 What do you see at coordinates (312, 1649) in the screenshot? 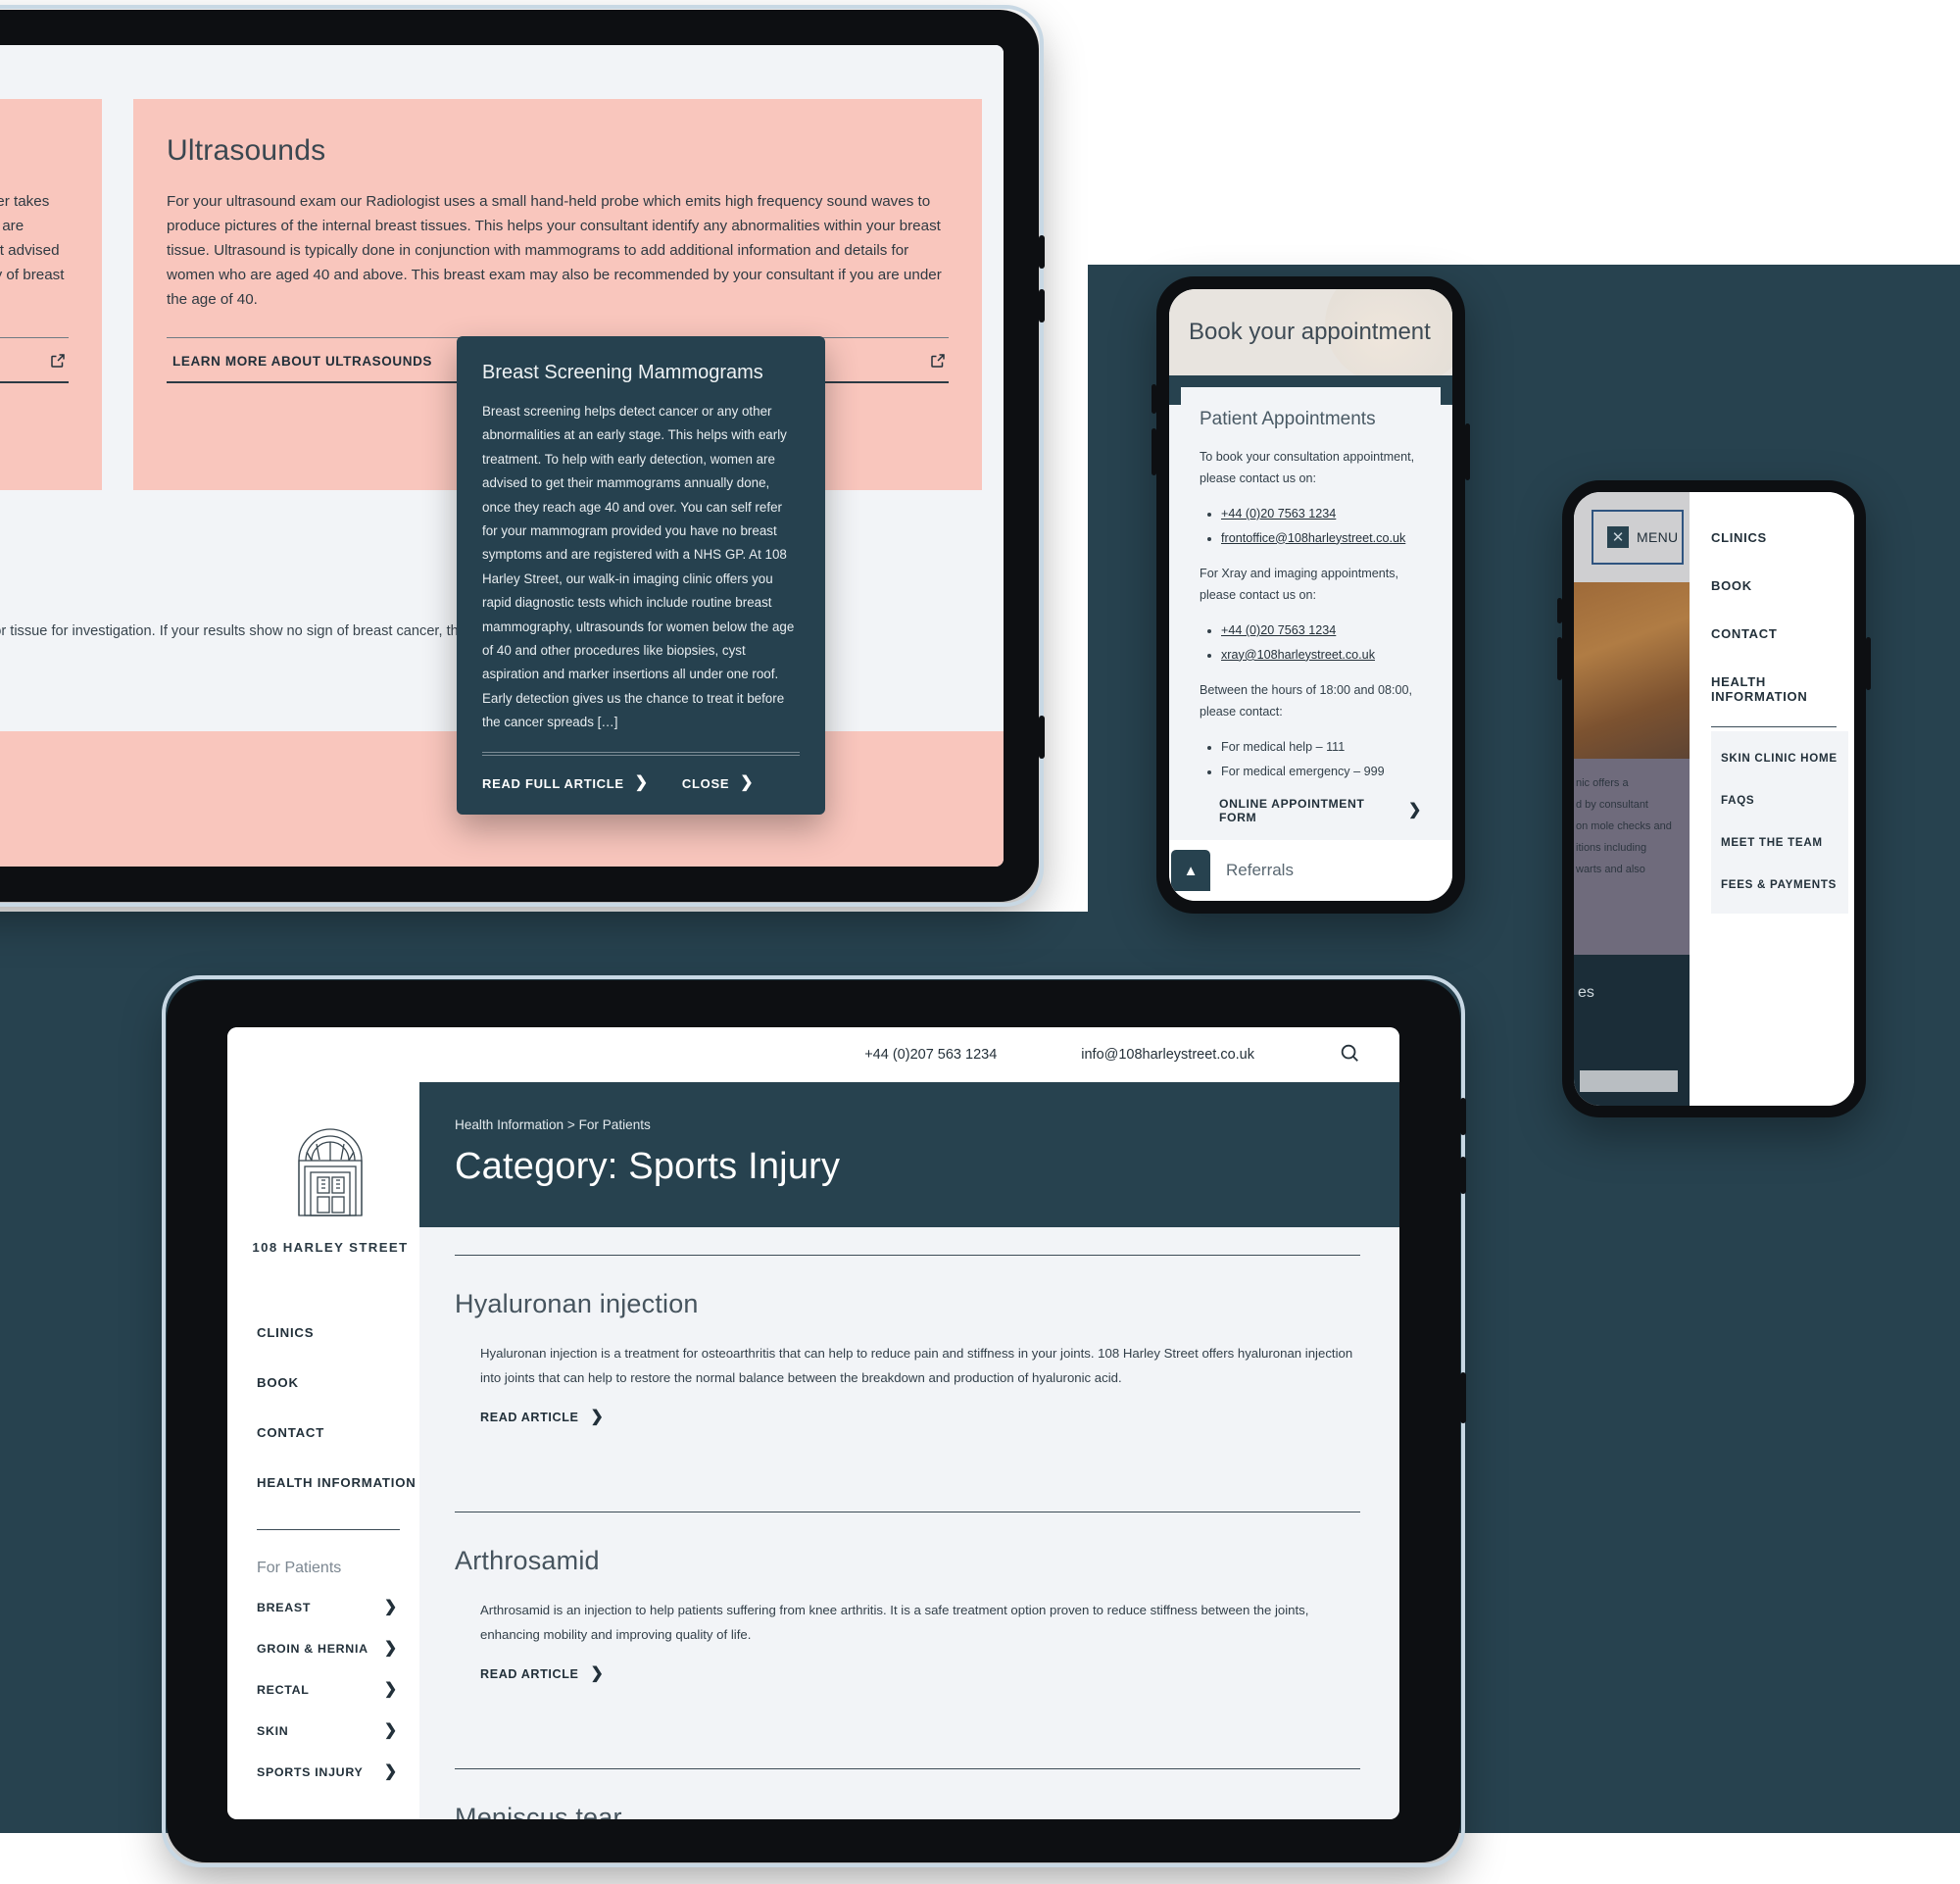
I see `category-label: GROIN & HERNIA` at bounding box center [312, 1649].